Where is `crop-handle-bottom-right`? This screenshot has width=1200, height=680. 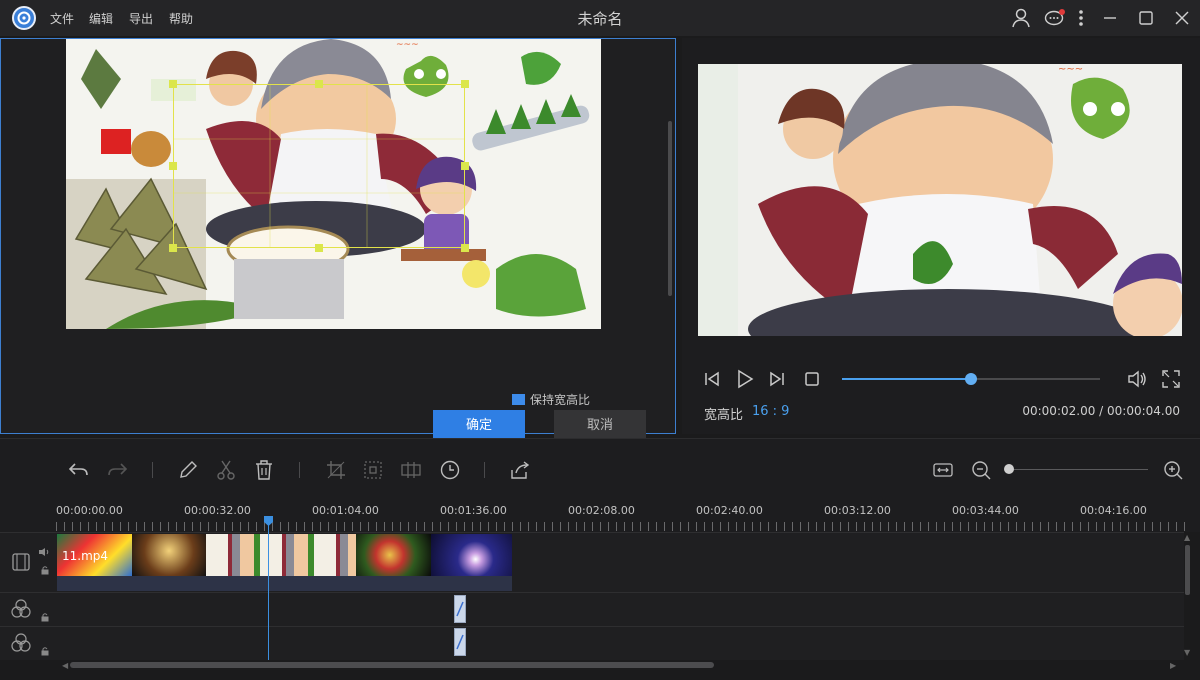
crop-handle-bottom-right is located at coordinates (465, 248).